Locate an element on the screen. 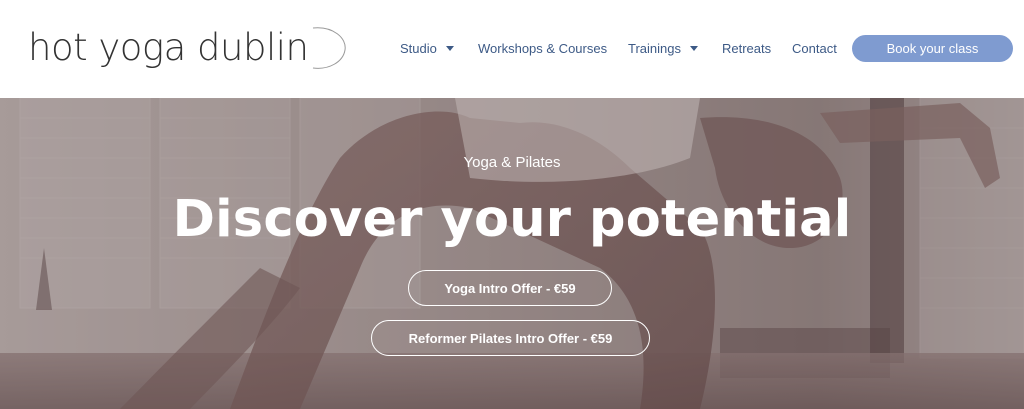  logo-ring-icon is located at coordinates (329, 48).